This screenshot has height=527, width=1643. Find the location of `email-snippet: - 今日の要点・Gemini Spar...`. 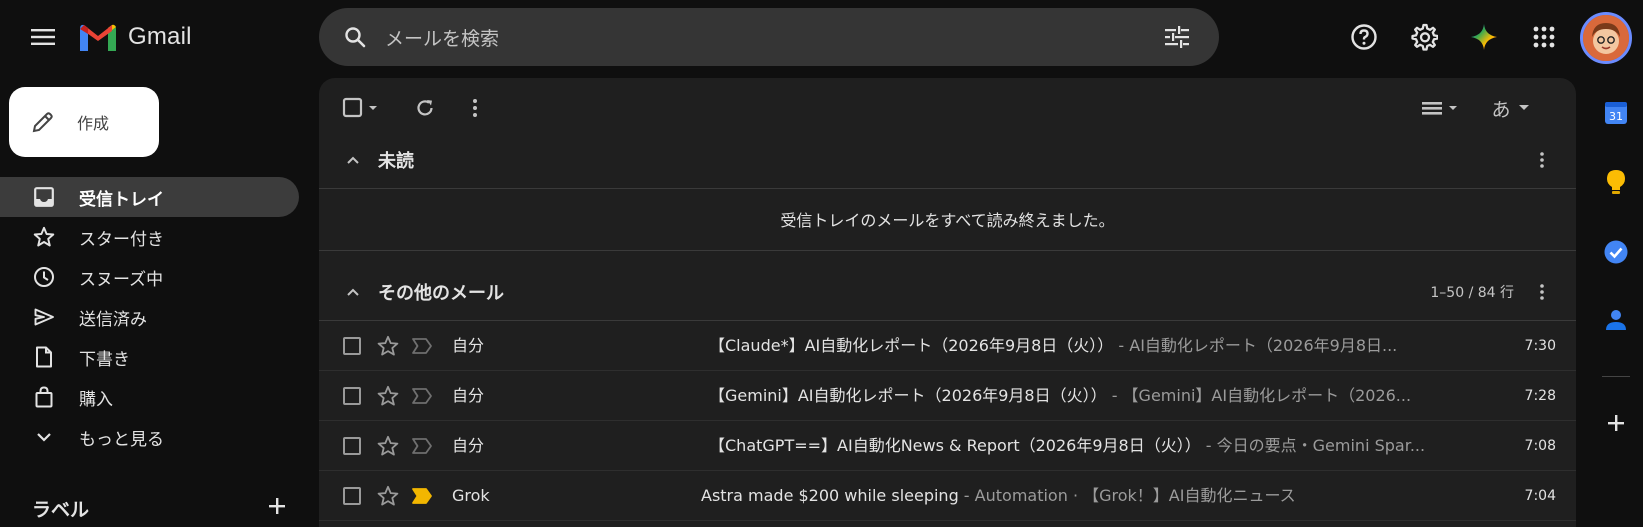

email-snippet: - 今日の要点・Gemini Spar... is located at coordinates (1313, 445).